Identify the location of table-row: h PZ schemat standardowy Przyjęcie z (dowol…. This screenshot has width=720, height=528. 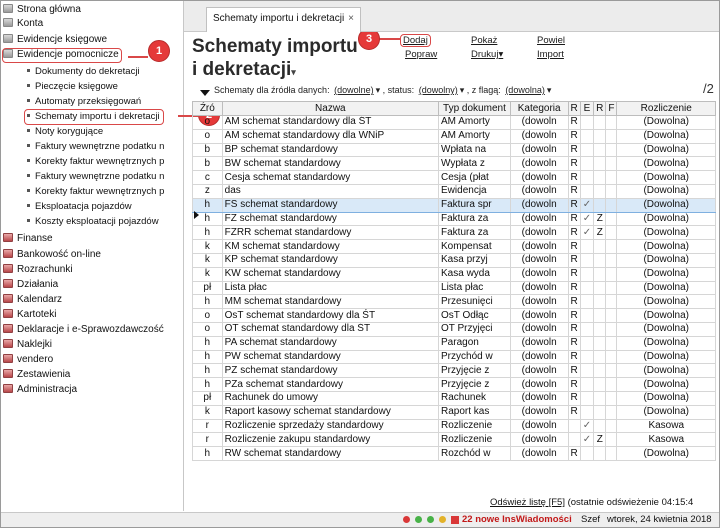
(454, 371).